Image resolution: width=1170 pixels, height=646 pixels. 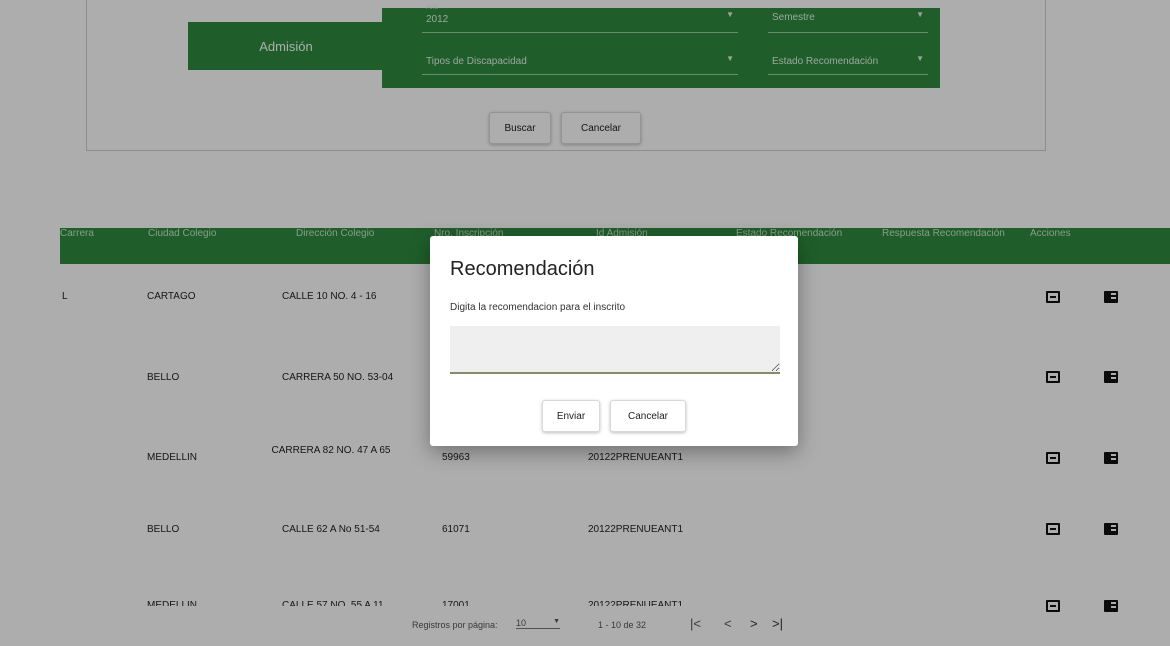 What do you see at coordinates (615, 350) in the screenshot?
I see `recommendation-input` at bounding box center [615, 350].